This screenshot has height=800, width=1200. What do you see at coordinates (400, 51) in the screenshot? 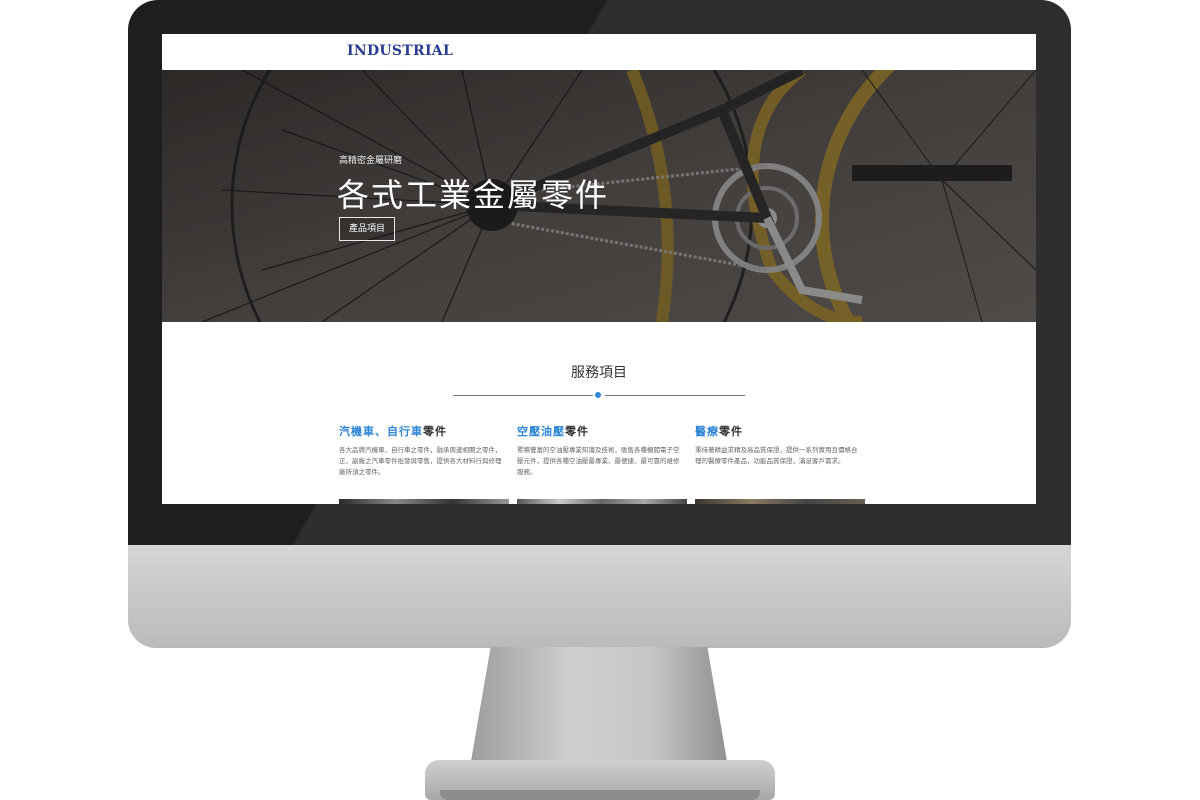
I see `site-logo: INDUSTRIAL` at bounding box center [400, 51].